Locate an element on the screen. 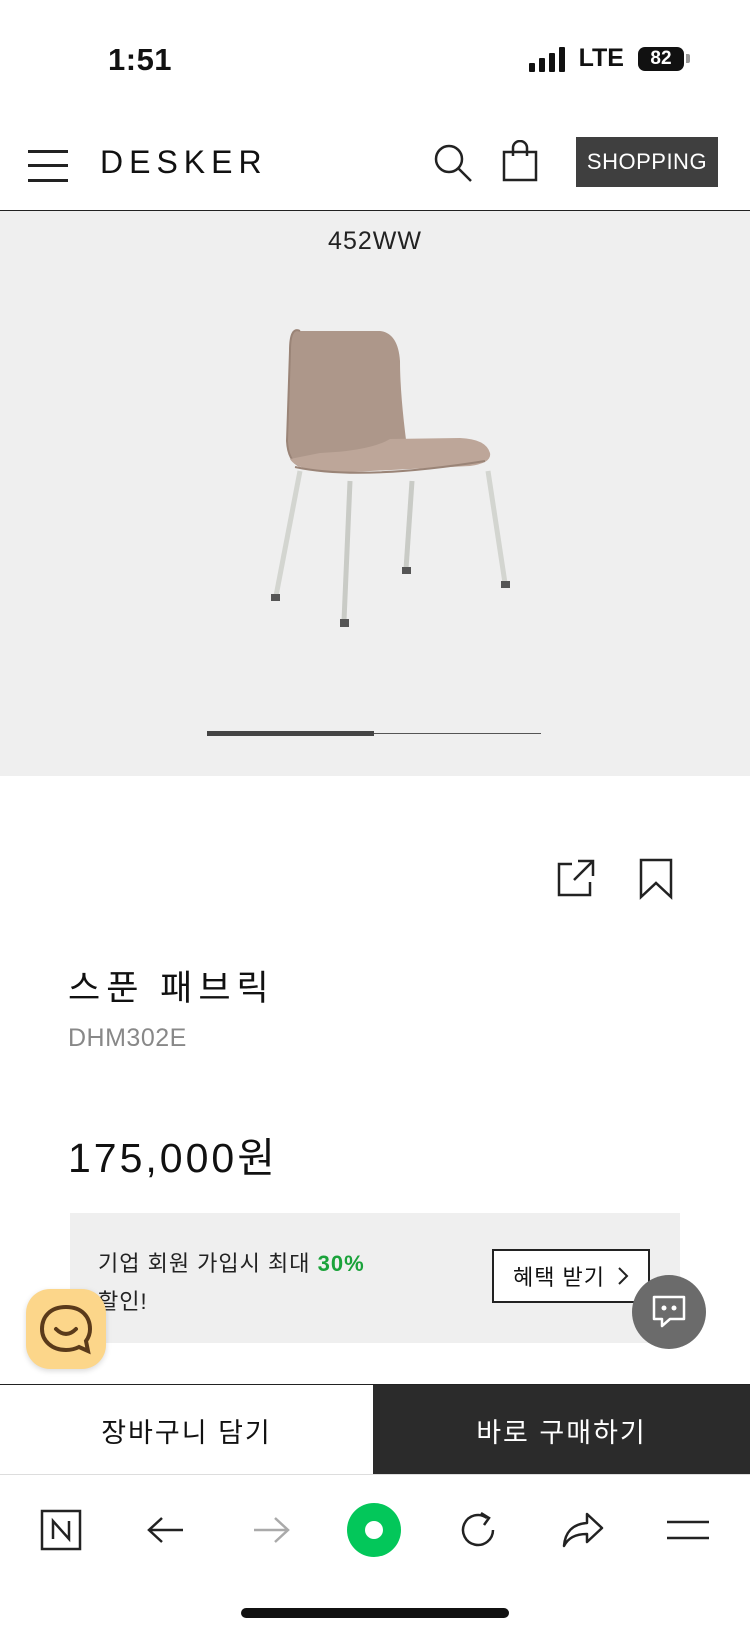  chat-bubble-icon is located at coordinates (669, 1311).